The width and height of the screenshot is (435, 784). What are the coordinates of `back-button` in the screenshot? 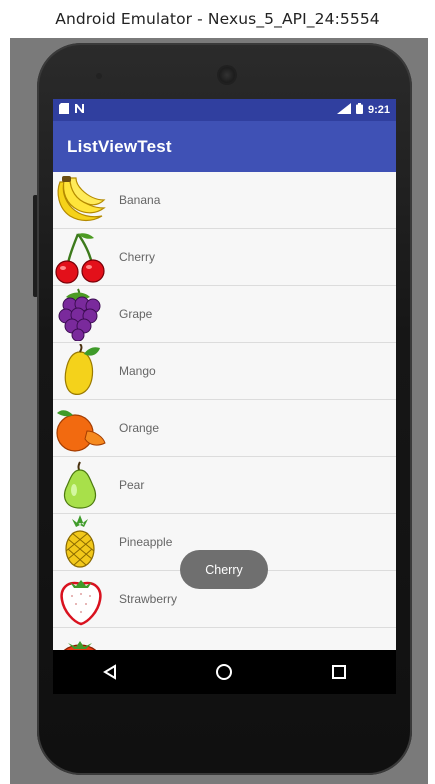 It's located at (110, 672).